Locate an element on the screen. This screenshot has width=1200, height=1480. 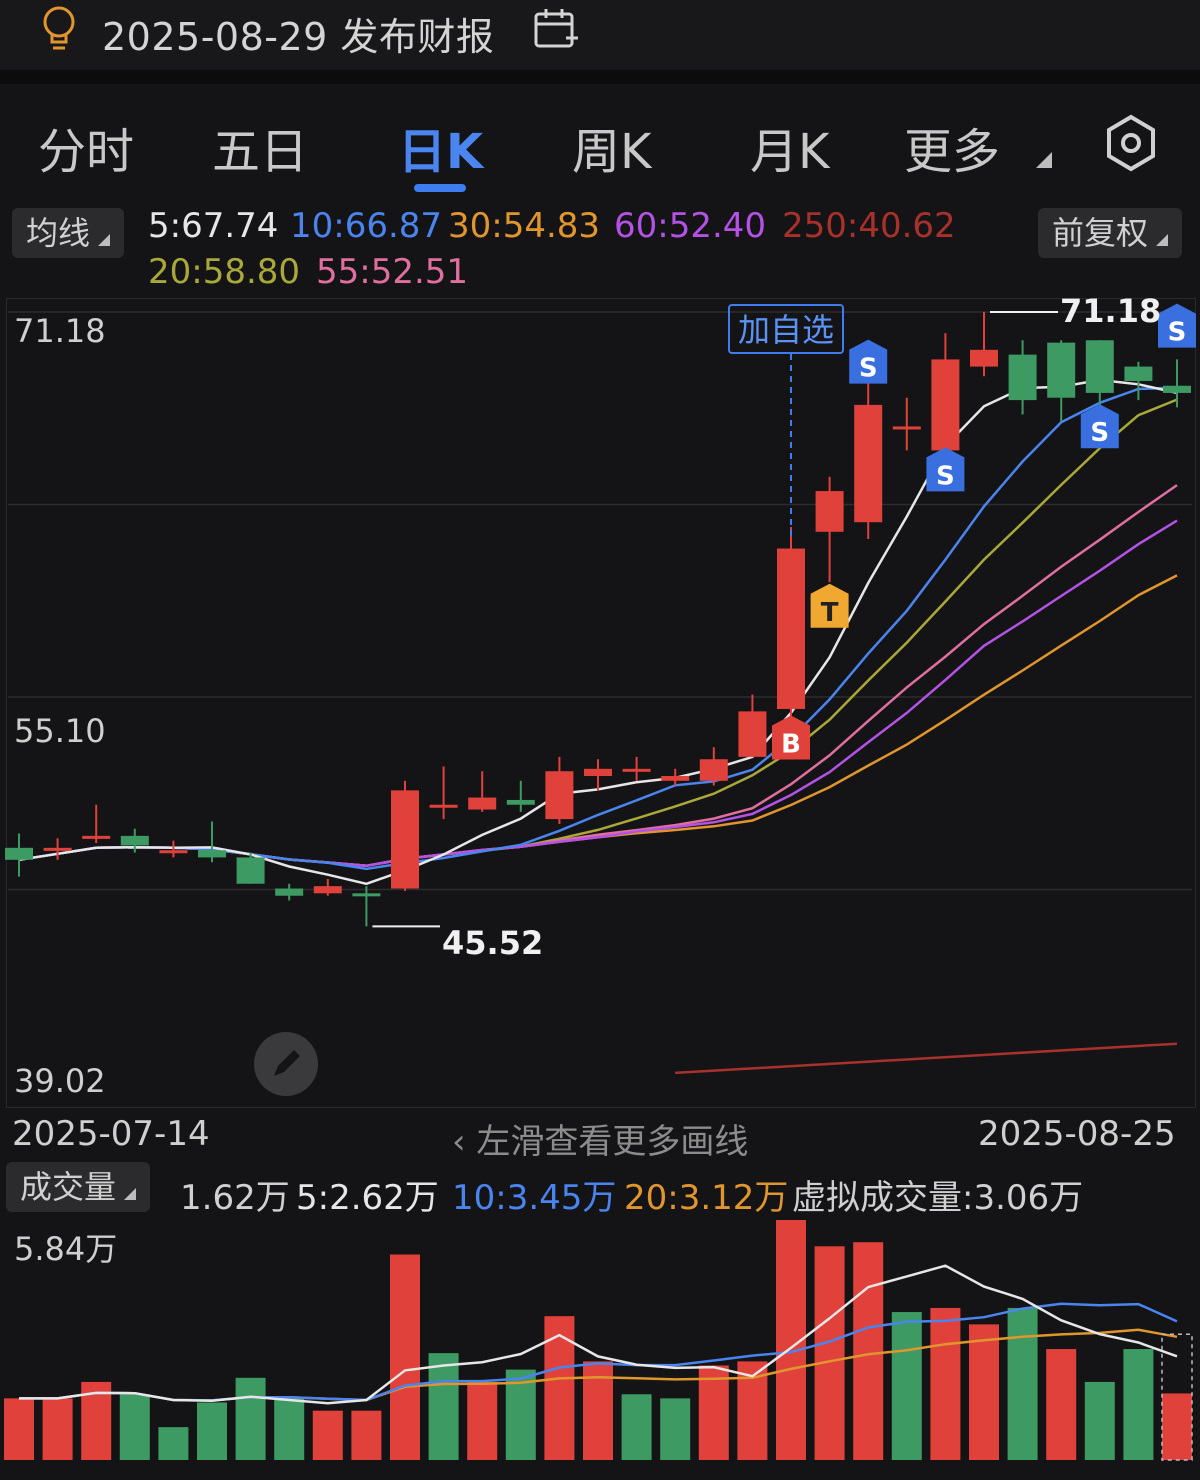
adjust-selector-label: 前复权 is located at coordinates (1100, 233).